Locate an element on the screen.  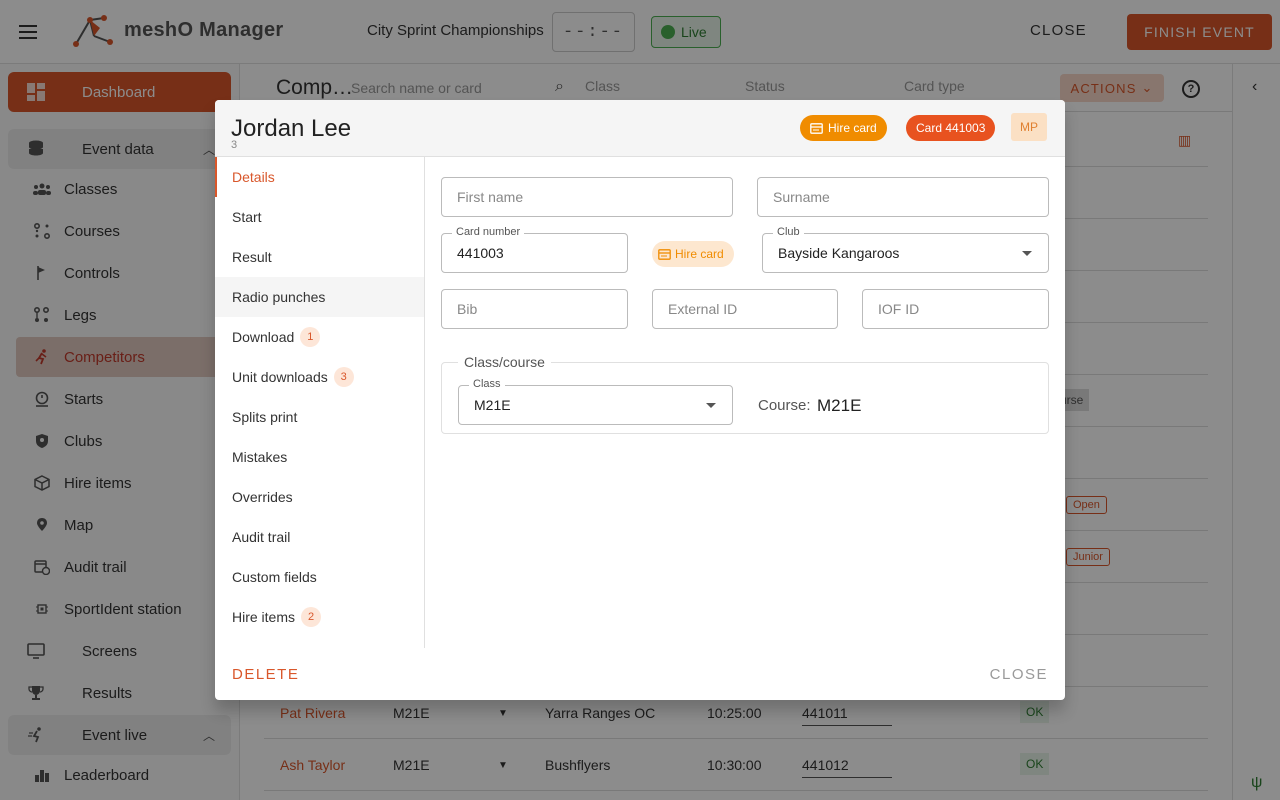
class-value: M21E is located at coordinates (492, 405).